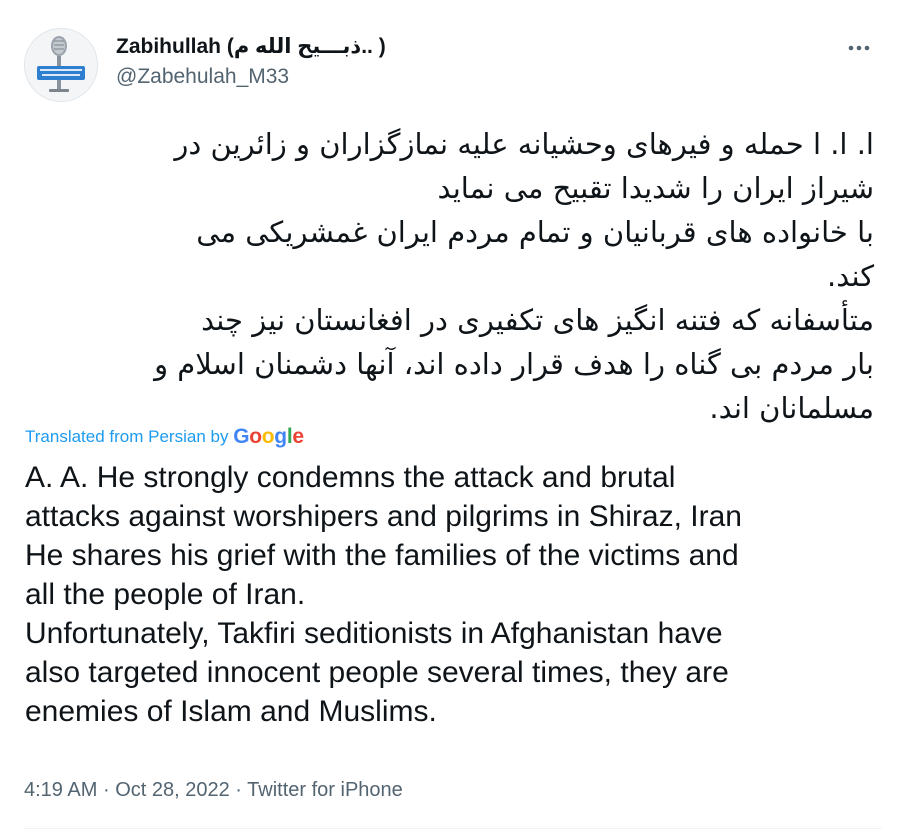 This screenshot has height=835, width=906. Describe the element at coordinates (127, 436) in the screenshot. I see `translated-label: Translated from Persian by` at that location.